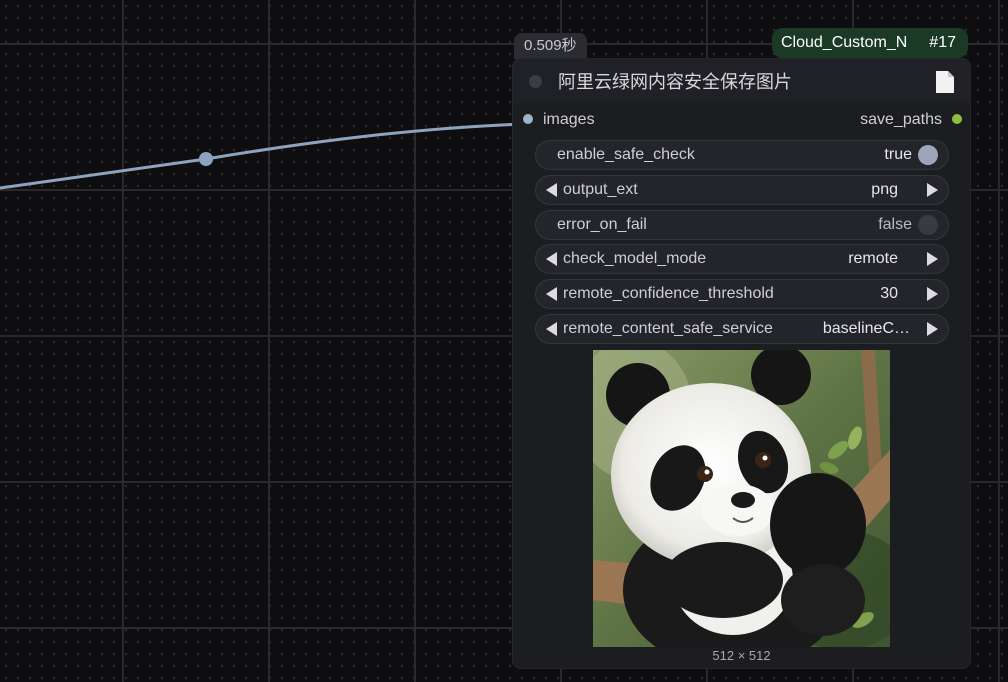  What do you see at coordinates (635, 258) in the screenshot?
I see `widget-label: check_model_mode` at bounding box center [635, 258].